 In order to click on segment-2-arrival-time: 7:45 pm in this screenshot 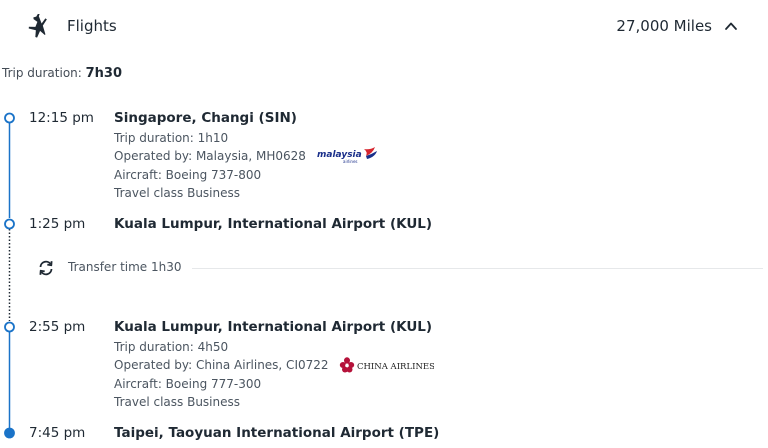, I will do `click(57, 433)`.